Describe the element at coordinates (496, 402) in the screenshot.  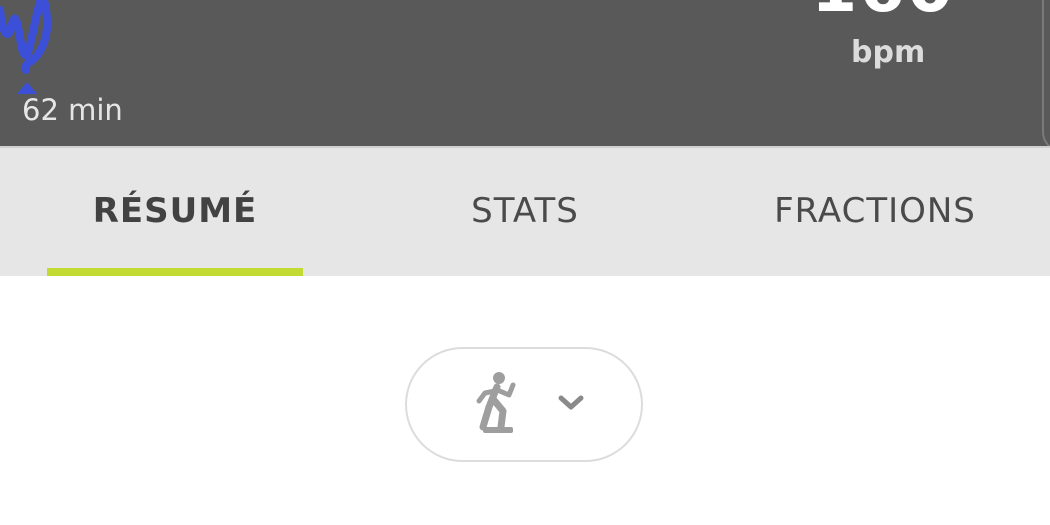
I see `running-icon` at that location.